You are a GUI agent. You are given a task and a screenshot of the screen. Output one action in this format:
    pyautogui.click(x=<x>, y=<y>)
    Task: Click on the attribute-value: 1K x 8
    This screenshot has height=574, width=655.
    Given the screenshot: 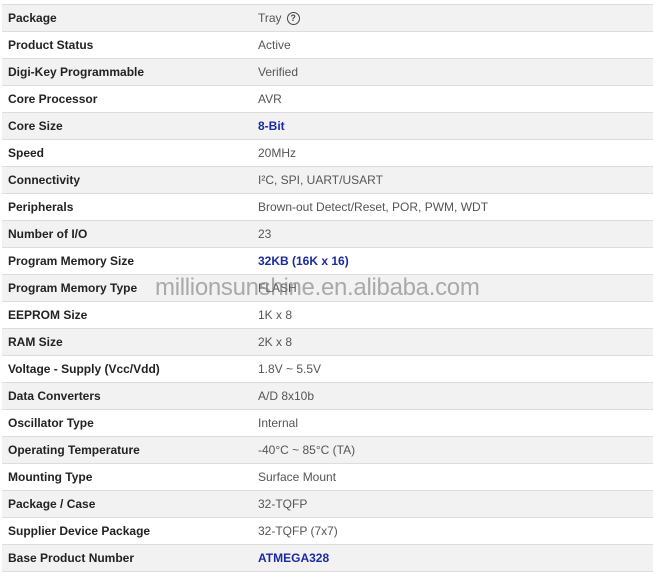 What is the action you would take?
    pyautogui.click(x=455, y=315)
    